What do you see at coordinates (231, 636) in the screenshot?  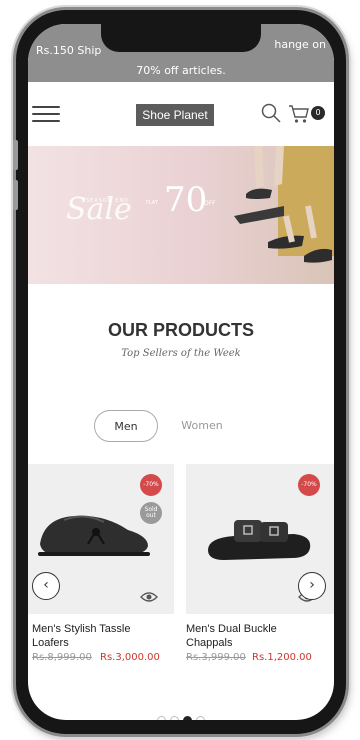 I see `product-name: Men's Dual Buckle Chappals` at bounding box center [231, 636].